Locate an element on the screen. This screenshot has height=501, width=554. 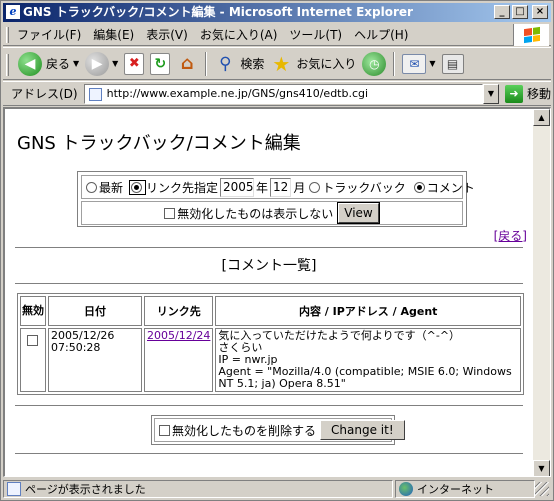
radio-link-date is located at coordinates (137, 187).